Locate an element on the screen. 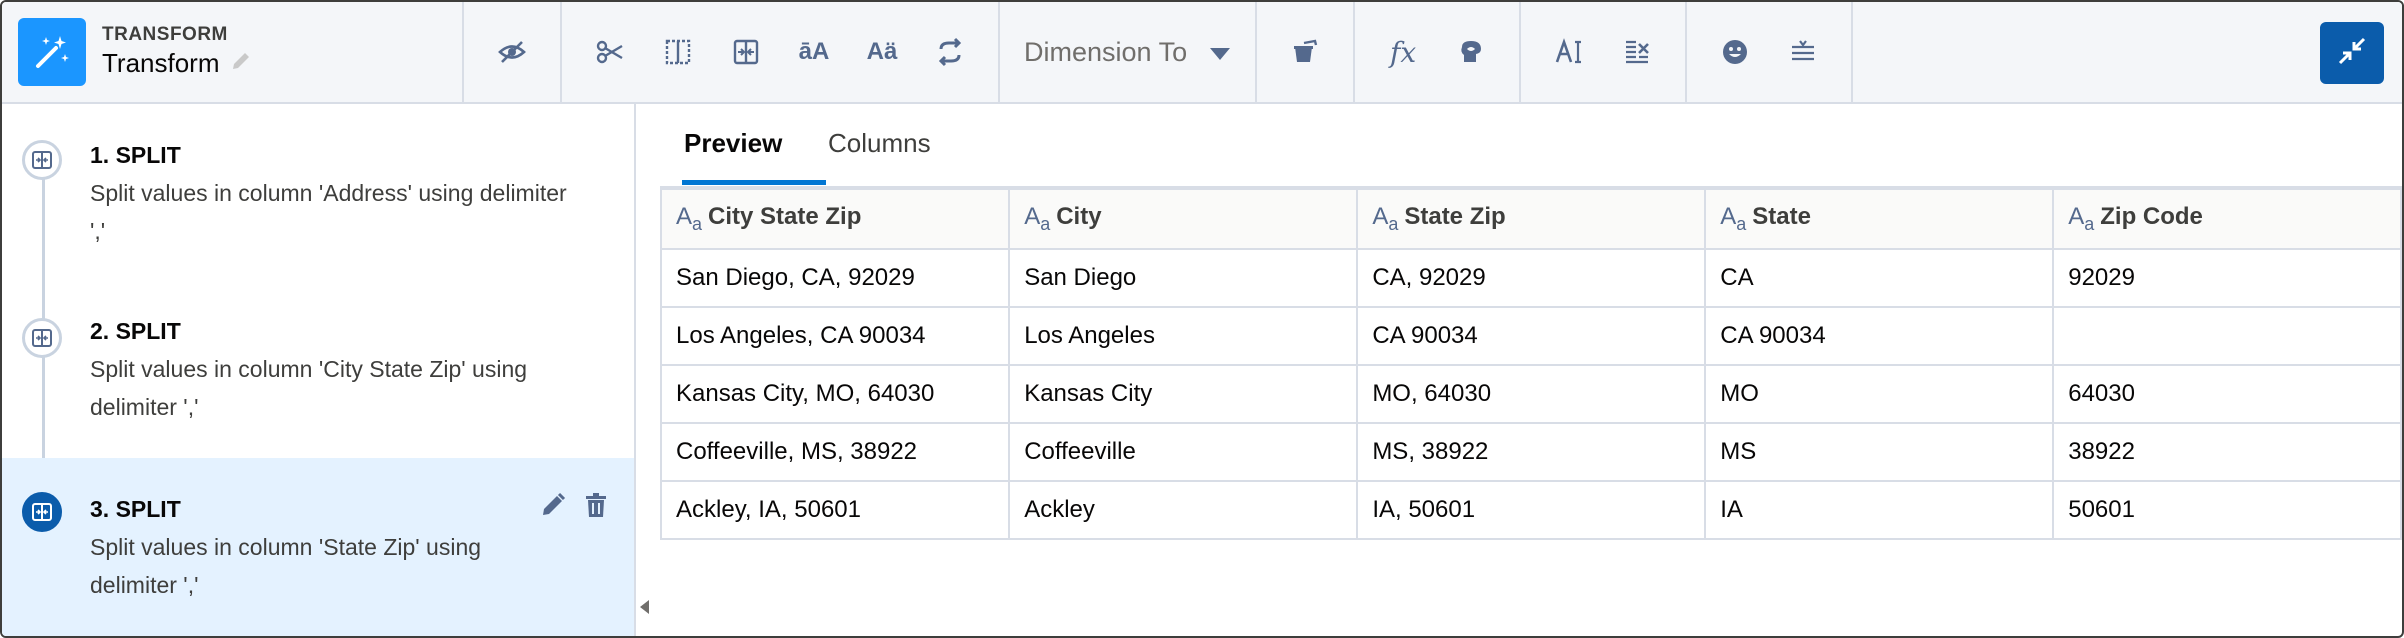  table-cell: Kansas City is located at coordinates (1183, 394).